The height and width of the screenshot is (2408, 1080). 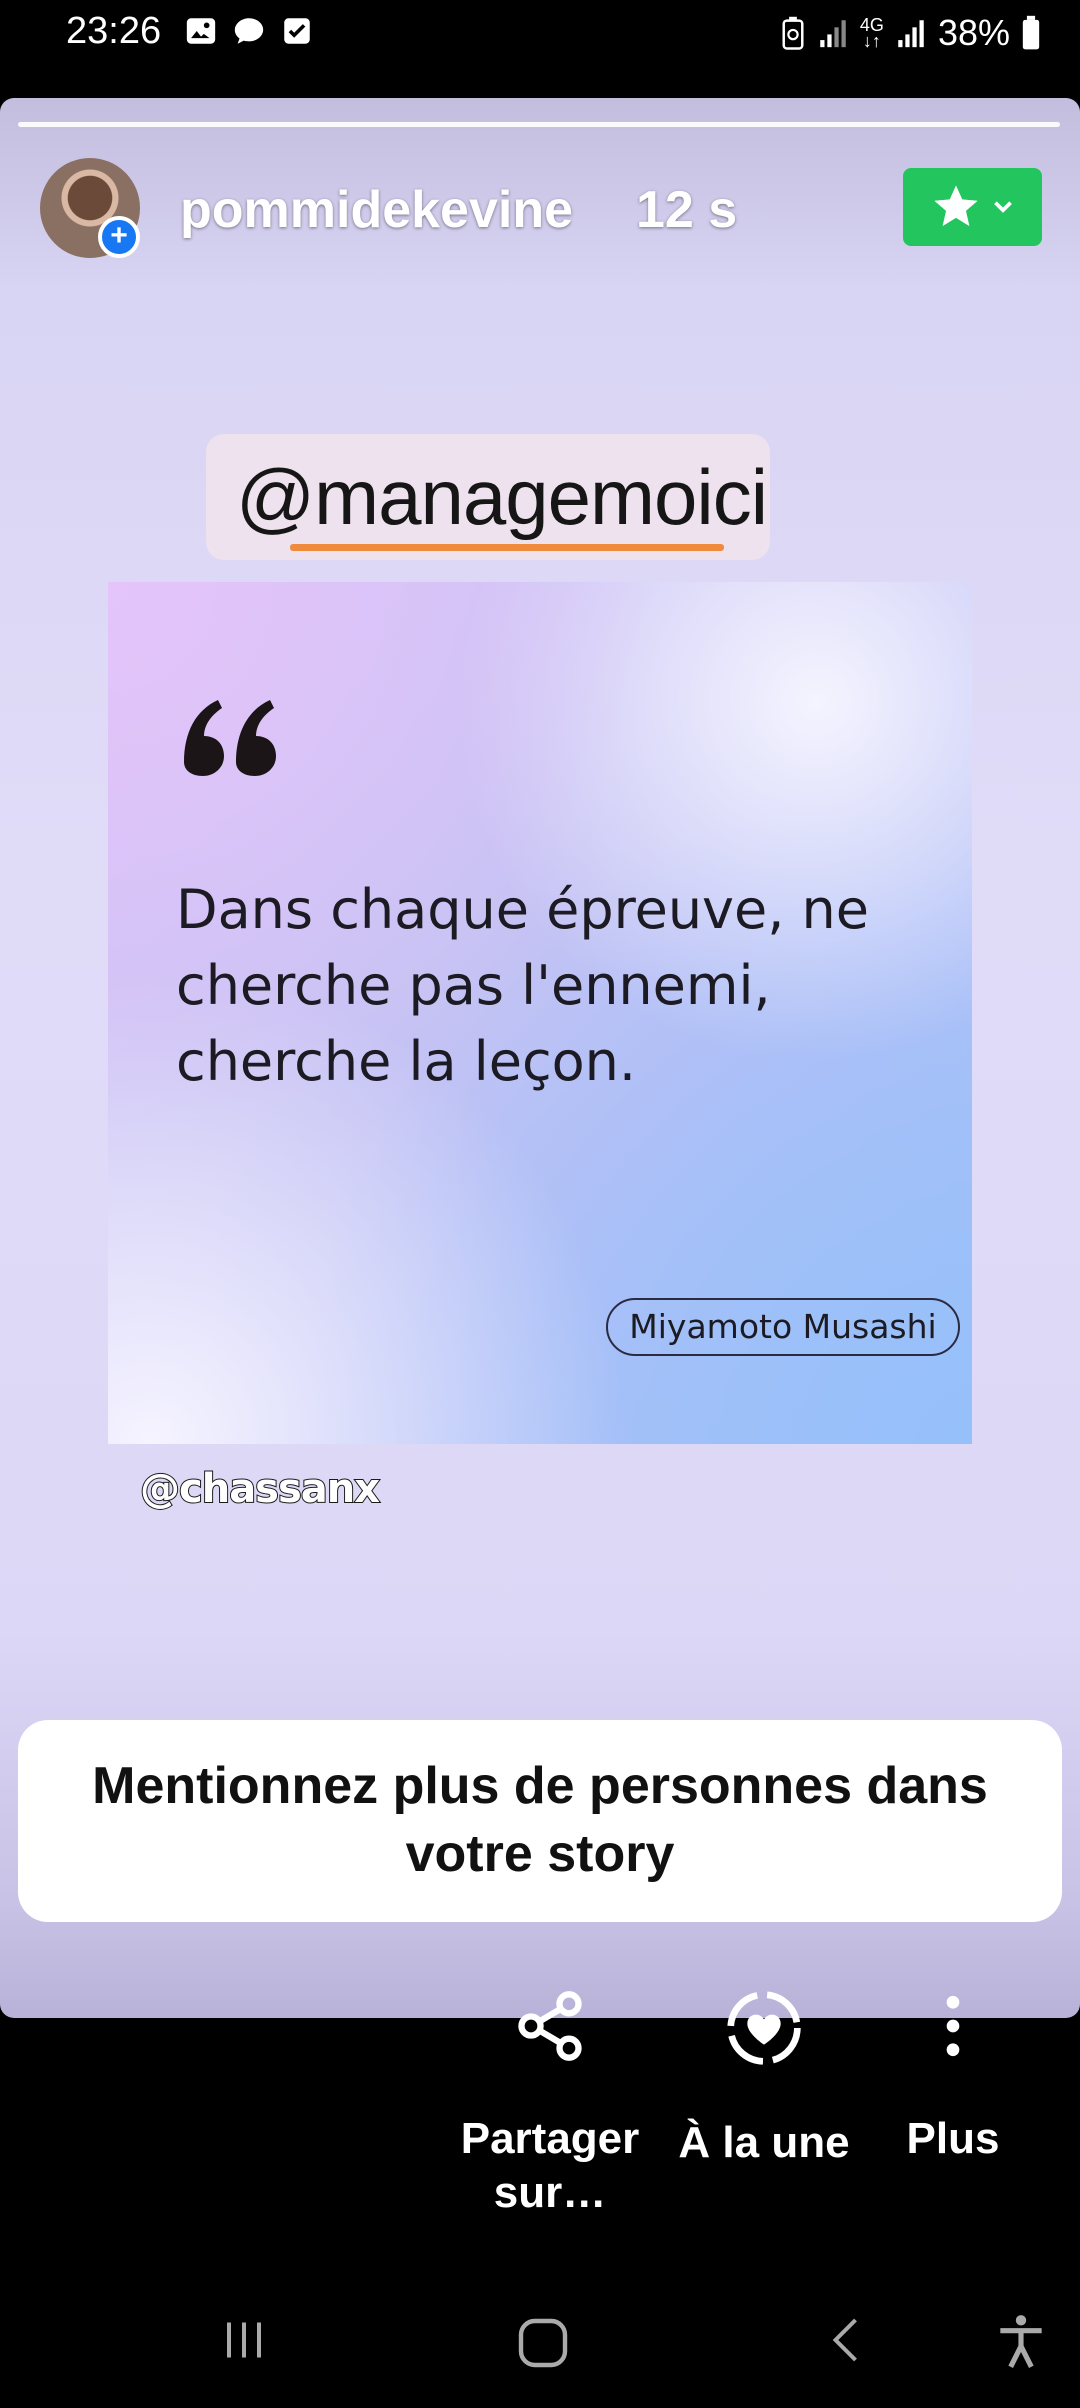 I want to click on status-bar: 23:26 4G ↓↑ 38%, so click(x=540, y=45).